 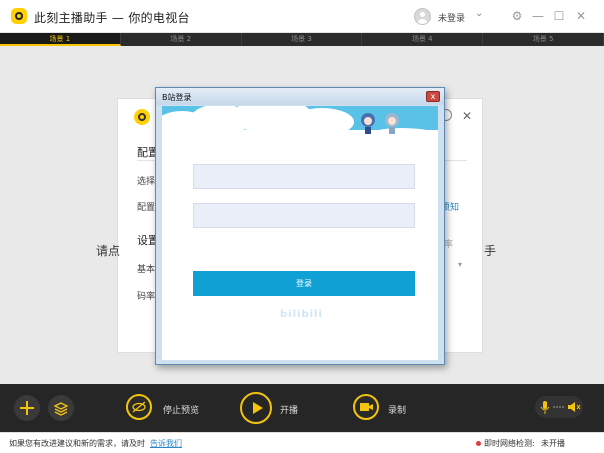 I want to click on eye-off-icon, so click(x=139, y=407).